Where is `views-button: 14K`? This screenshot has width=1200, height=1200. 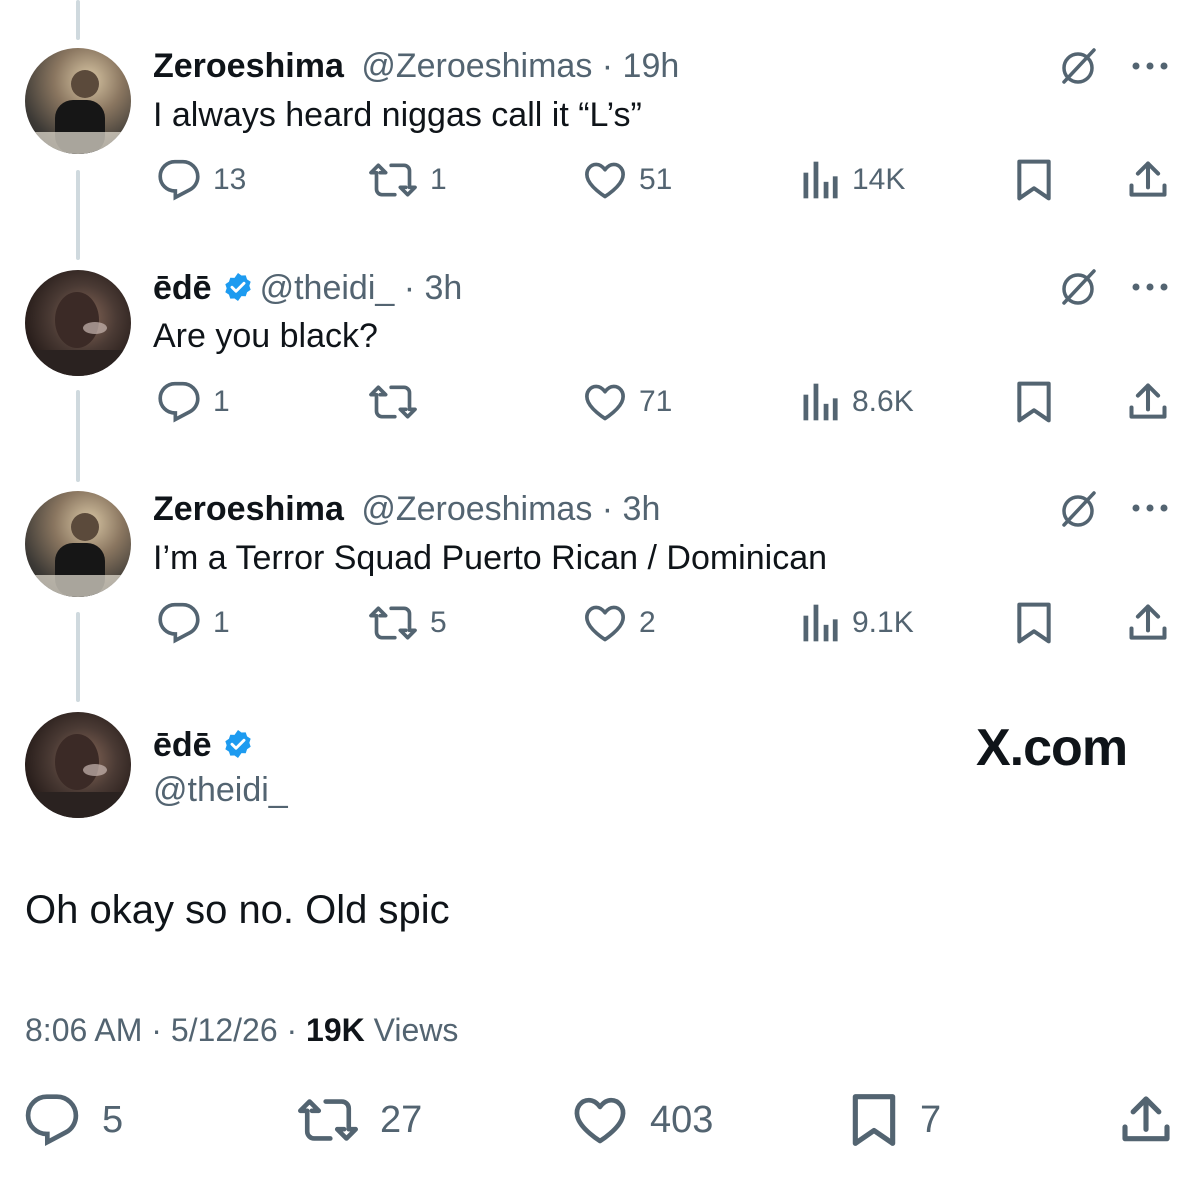
views-button: 14K is located at coordinates (852, 180).